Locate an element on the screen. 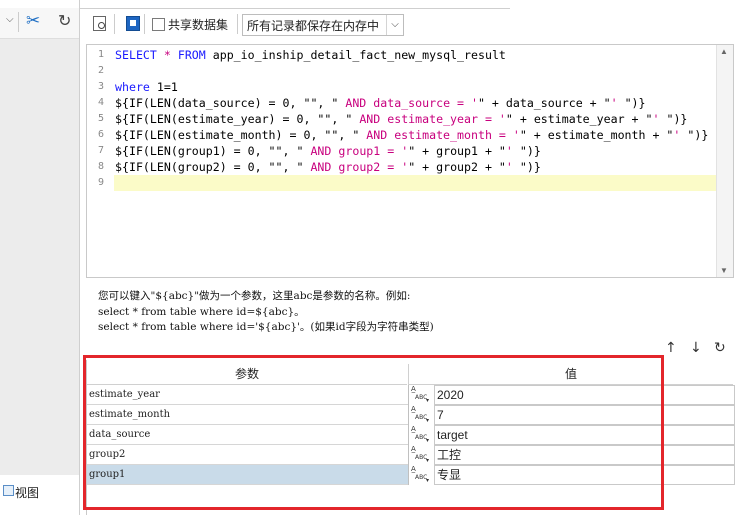 Image resolution: width=740 pixels, height=515 pixels. cache-mode-value: 所有记录都保存在内存中 is located at coordinates (313, 26).